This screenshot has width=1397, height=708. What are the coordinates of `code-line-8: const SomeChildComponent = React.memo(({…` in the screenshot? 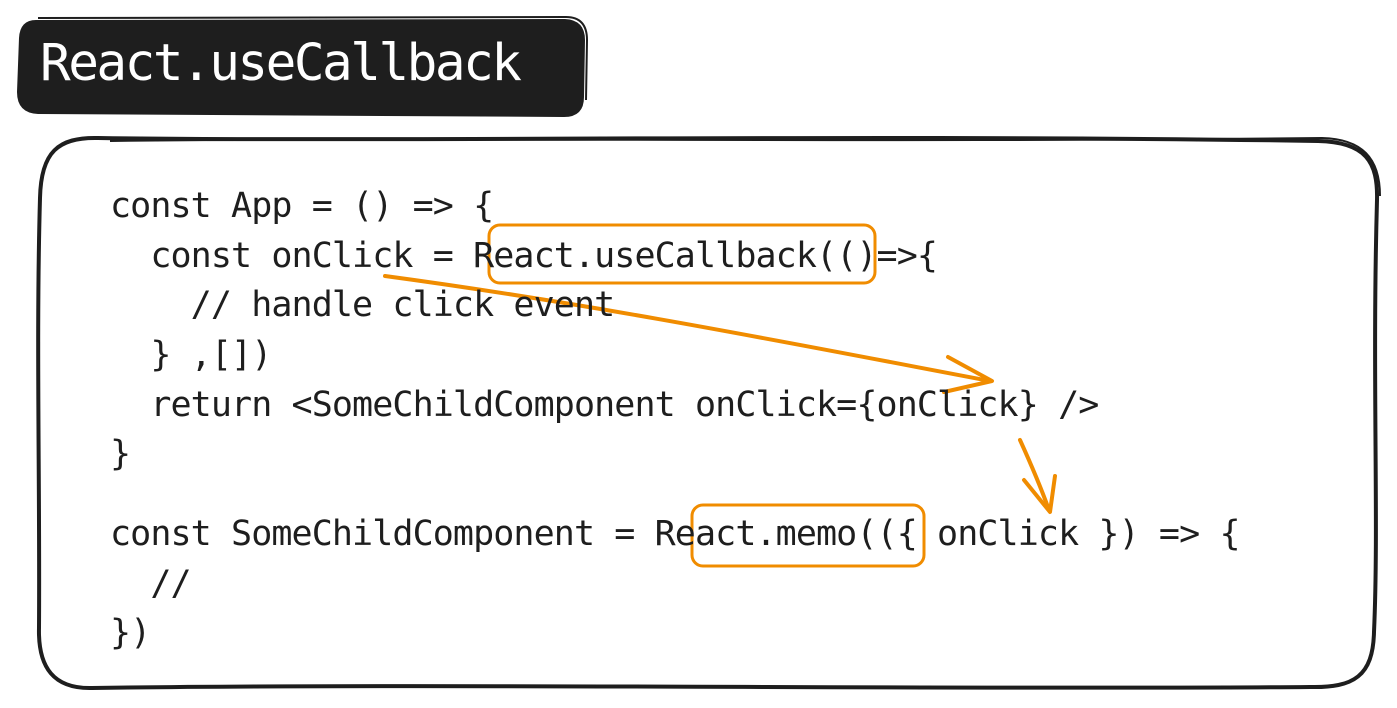 It's located at (675, 534).